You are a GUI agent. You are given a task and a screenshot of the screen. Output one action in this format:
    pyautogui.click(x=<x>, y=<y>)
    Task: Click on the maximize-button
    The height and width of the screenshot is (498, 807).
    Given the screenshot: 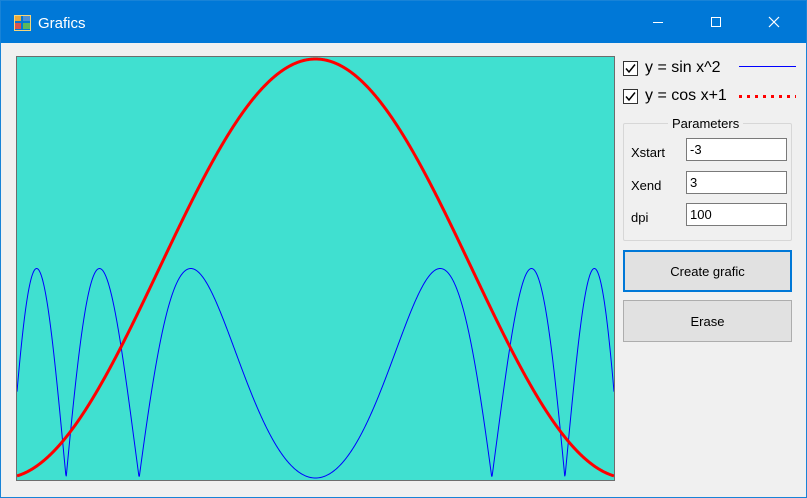 What is the action you would take?
    pyautogui.click(x=716, y=22)
    